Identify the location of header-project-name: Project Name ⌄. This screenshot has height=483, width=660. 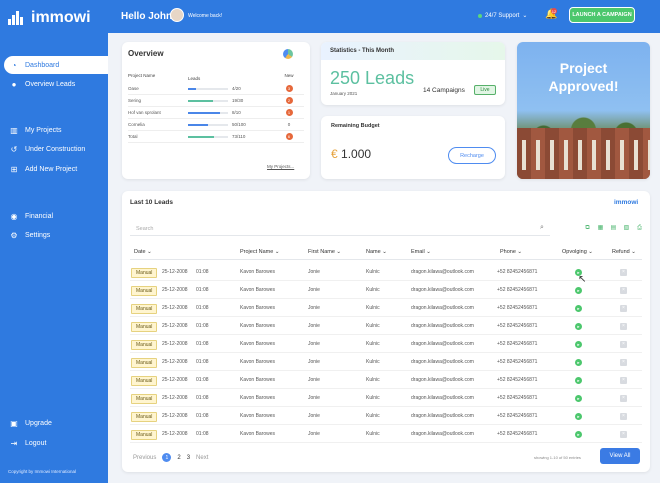
(259, 252).